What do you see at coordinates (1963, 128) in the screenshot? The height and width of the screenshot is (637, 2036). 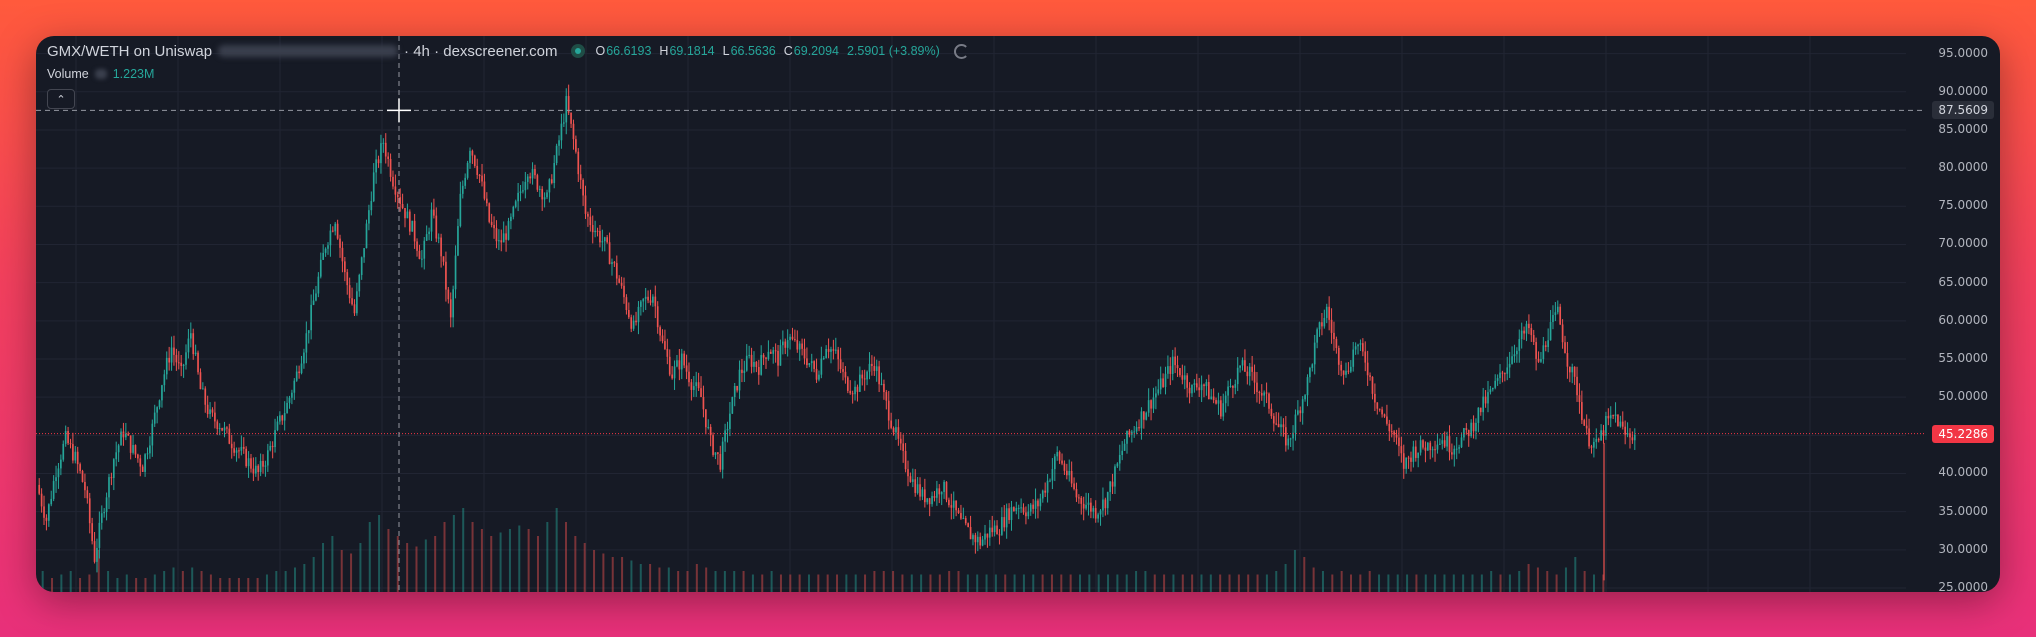 I see `y-tick-label: 85.0000` at bounding box center [1963, 128].